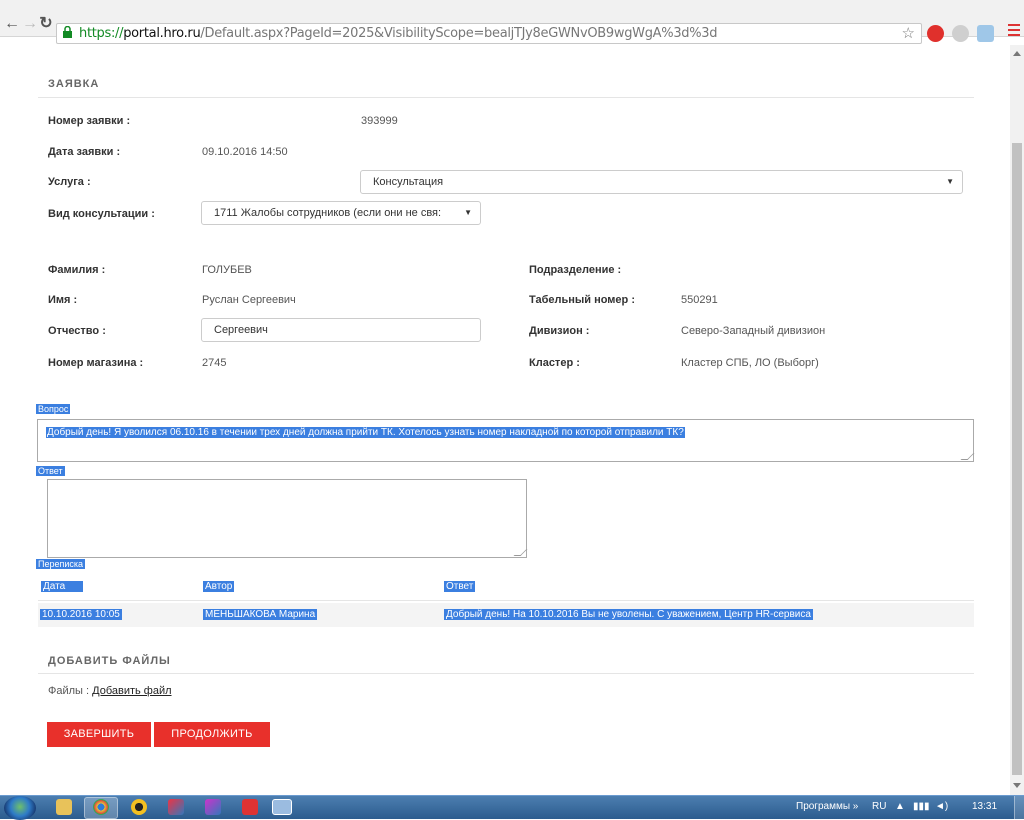 The image size is (1024, 820). What do you see at coordinates (219, 586) in the screenshot?
I see `column-header-author: Автор` at bounding box center [219, 586].